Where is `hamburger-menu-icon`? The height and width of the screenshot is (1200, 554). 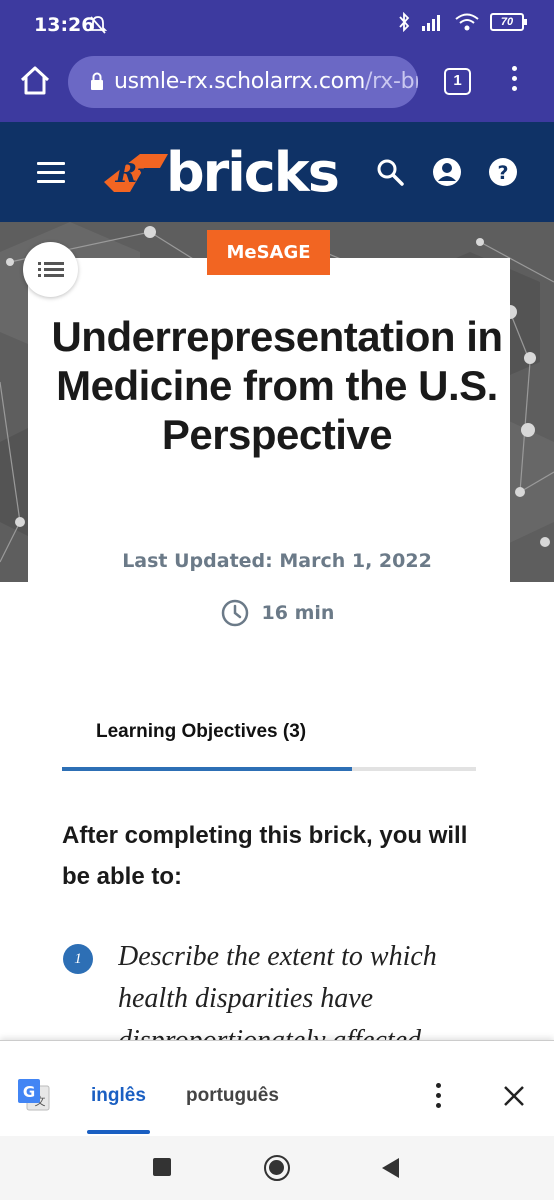 hamburger-menu-icon is located at coordinates (51, 175).